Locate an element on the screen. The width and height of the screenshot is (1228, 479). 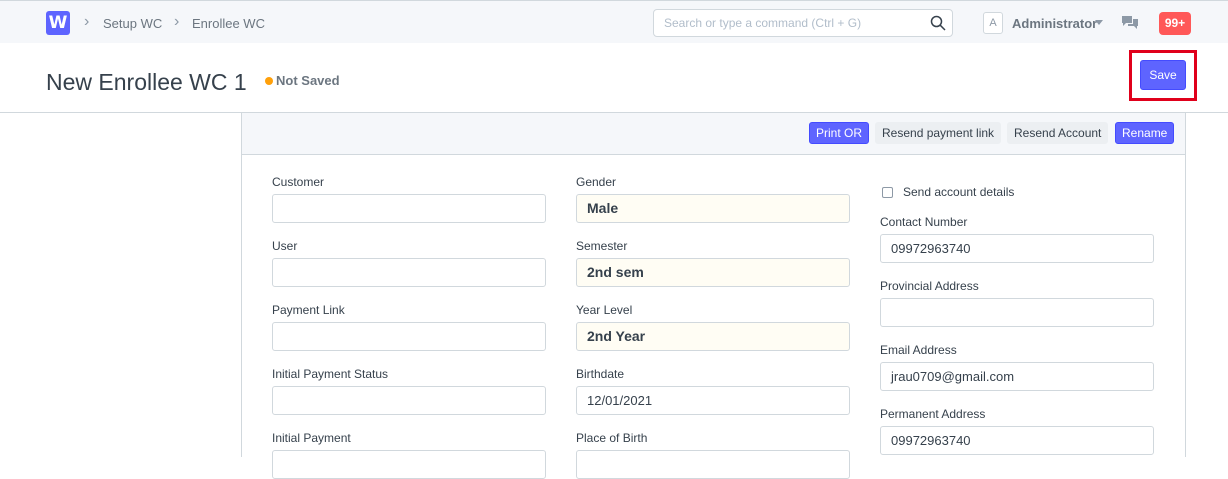
place-of-birth-field is located at coordinates (713, 464).